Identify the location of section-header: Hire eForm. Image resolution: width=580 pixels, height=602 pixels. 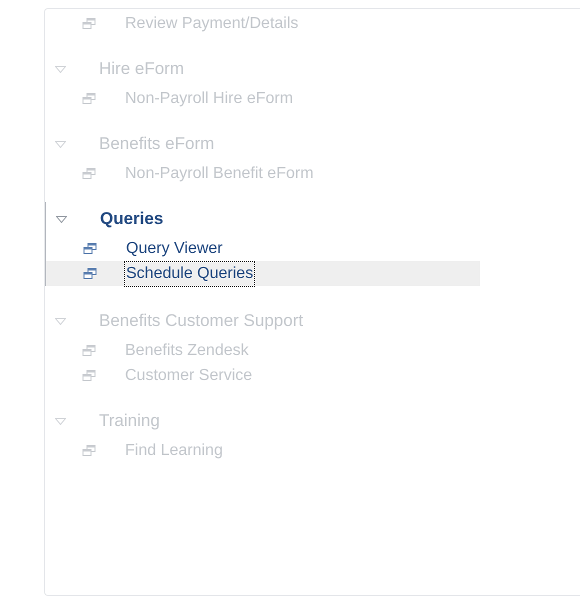
(141, 69).